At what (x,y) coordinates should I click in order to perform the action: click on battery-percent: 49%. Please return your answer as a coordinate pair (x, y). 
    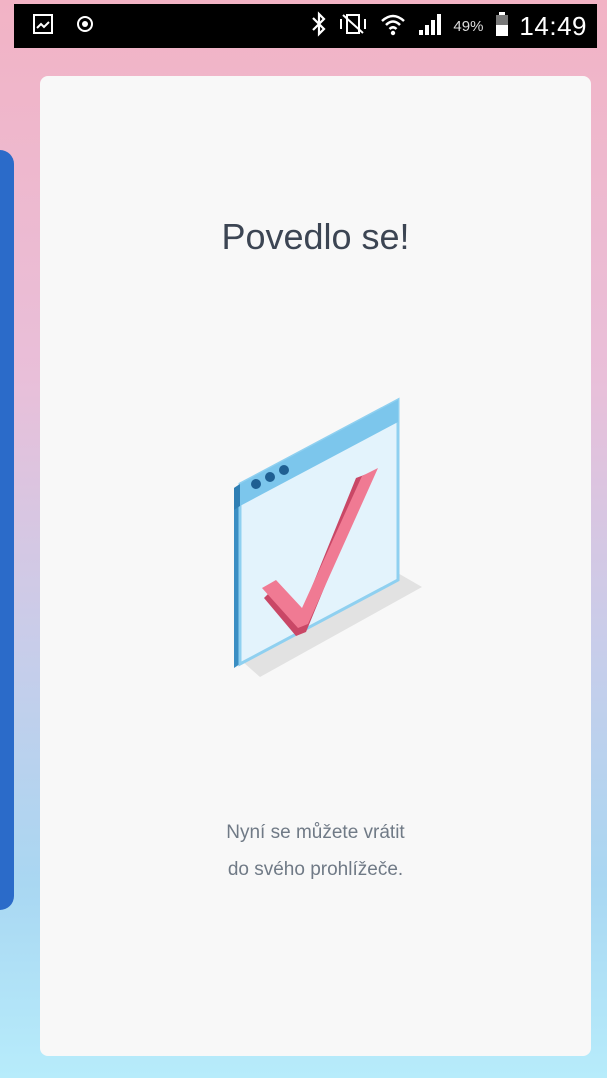
    Looking at the image, I should click on (468, 26).